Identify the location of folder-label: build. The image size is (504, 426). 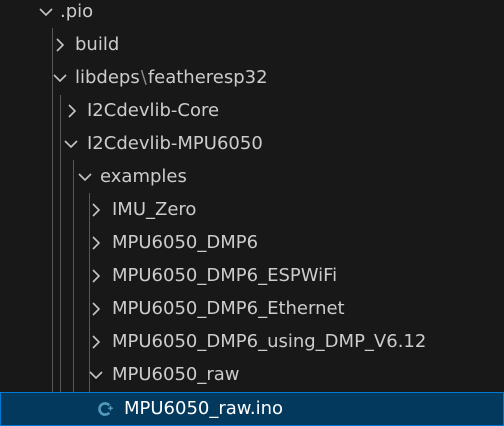
(97, 44).